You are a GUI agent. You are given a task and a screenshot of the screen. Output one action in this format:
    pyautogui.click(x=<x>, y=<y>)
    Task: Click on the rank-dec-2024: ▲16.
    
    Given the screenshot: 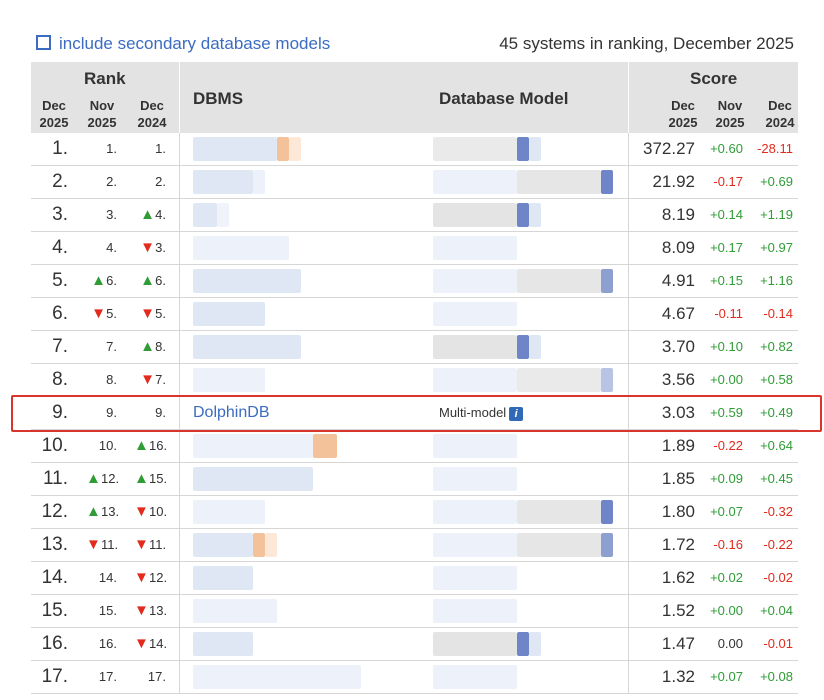 What is the action you would take?
    pyautogui.click(x=151, y=446)
    